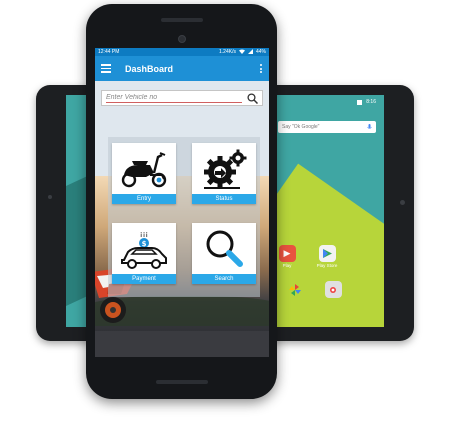 This screenshot has height=421, width=449. What do you see at coordinates (109, 52) in the screenshot?
I see `status-time: 12:44 PM` at bounding box center [109, 52].